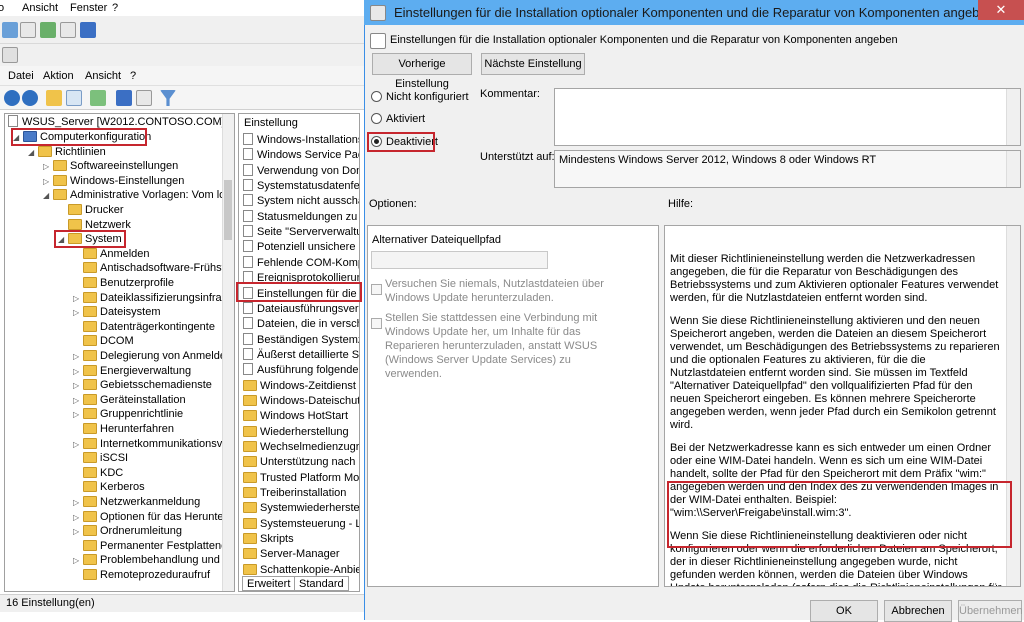 The image size is (1024, 622). I want to click on tree-item: iSCSI, so click(100, 458).